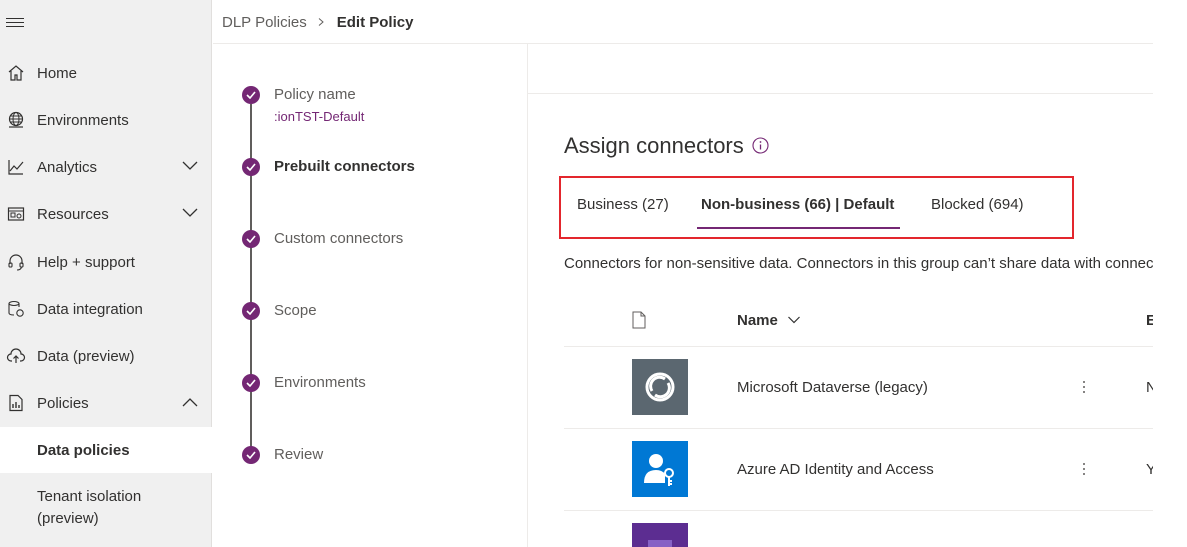 The height and width of the screenshot is (547, 1187). What do you see at coordinates (106, 403) in the screenshot?
I see `nav-item-policies: Policies` at bounding box center [106, 403].